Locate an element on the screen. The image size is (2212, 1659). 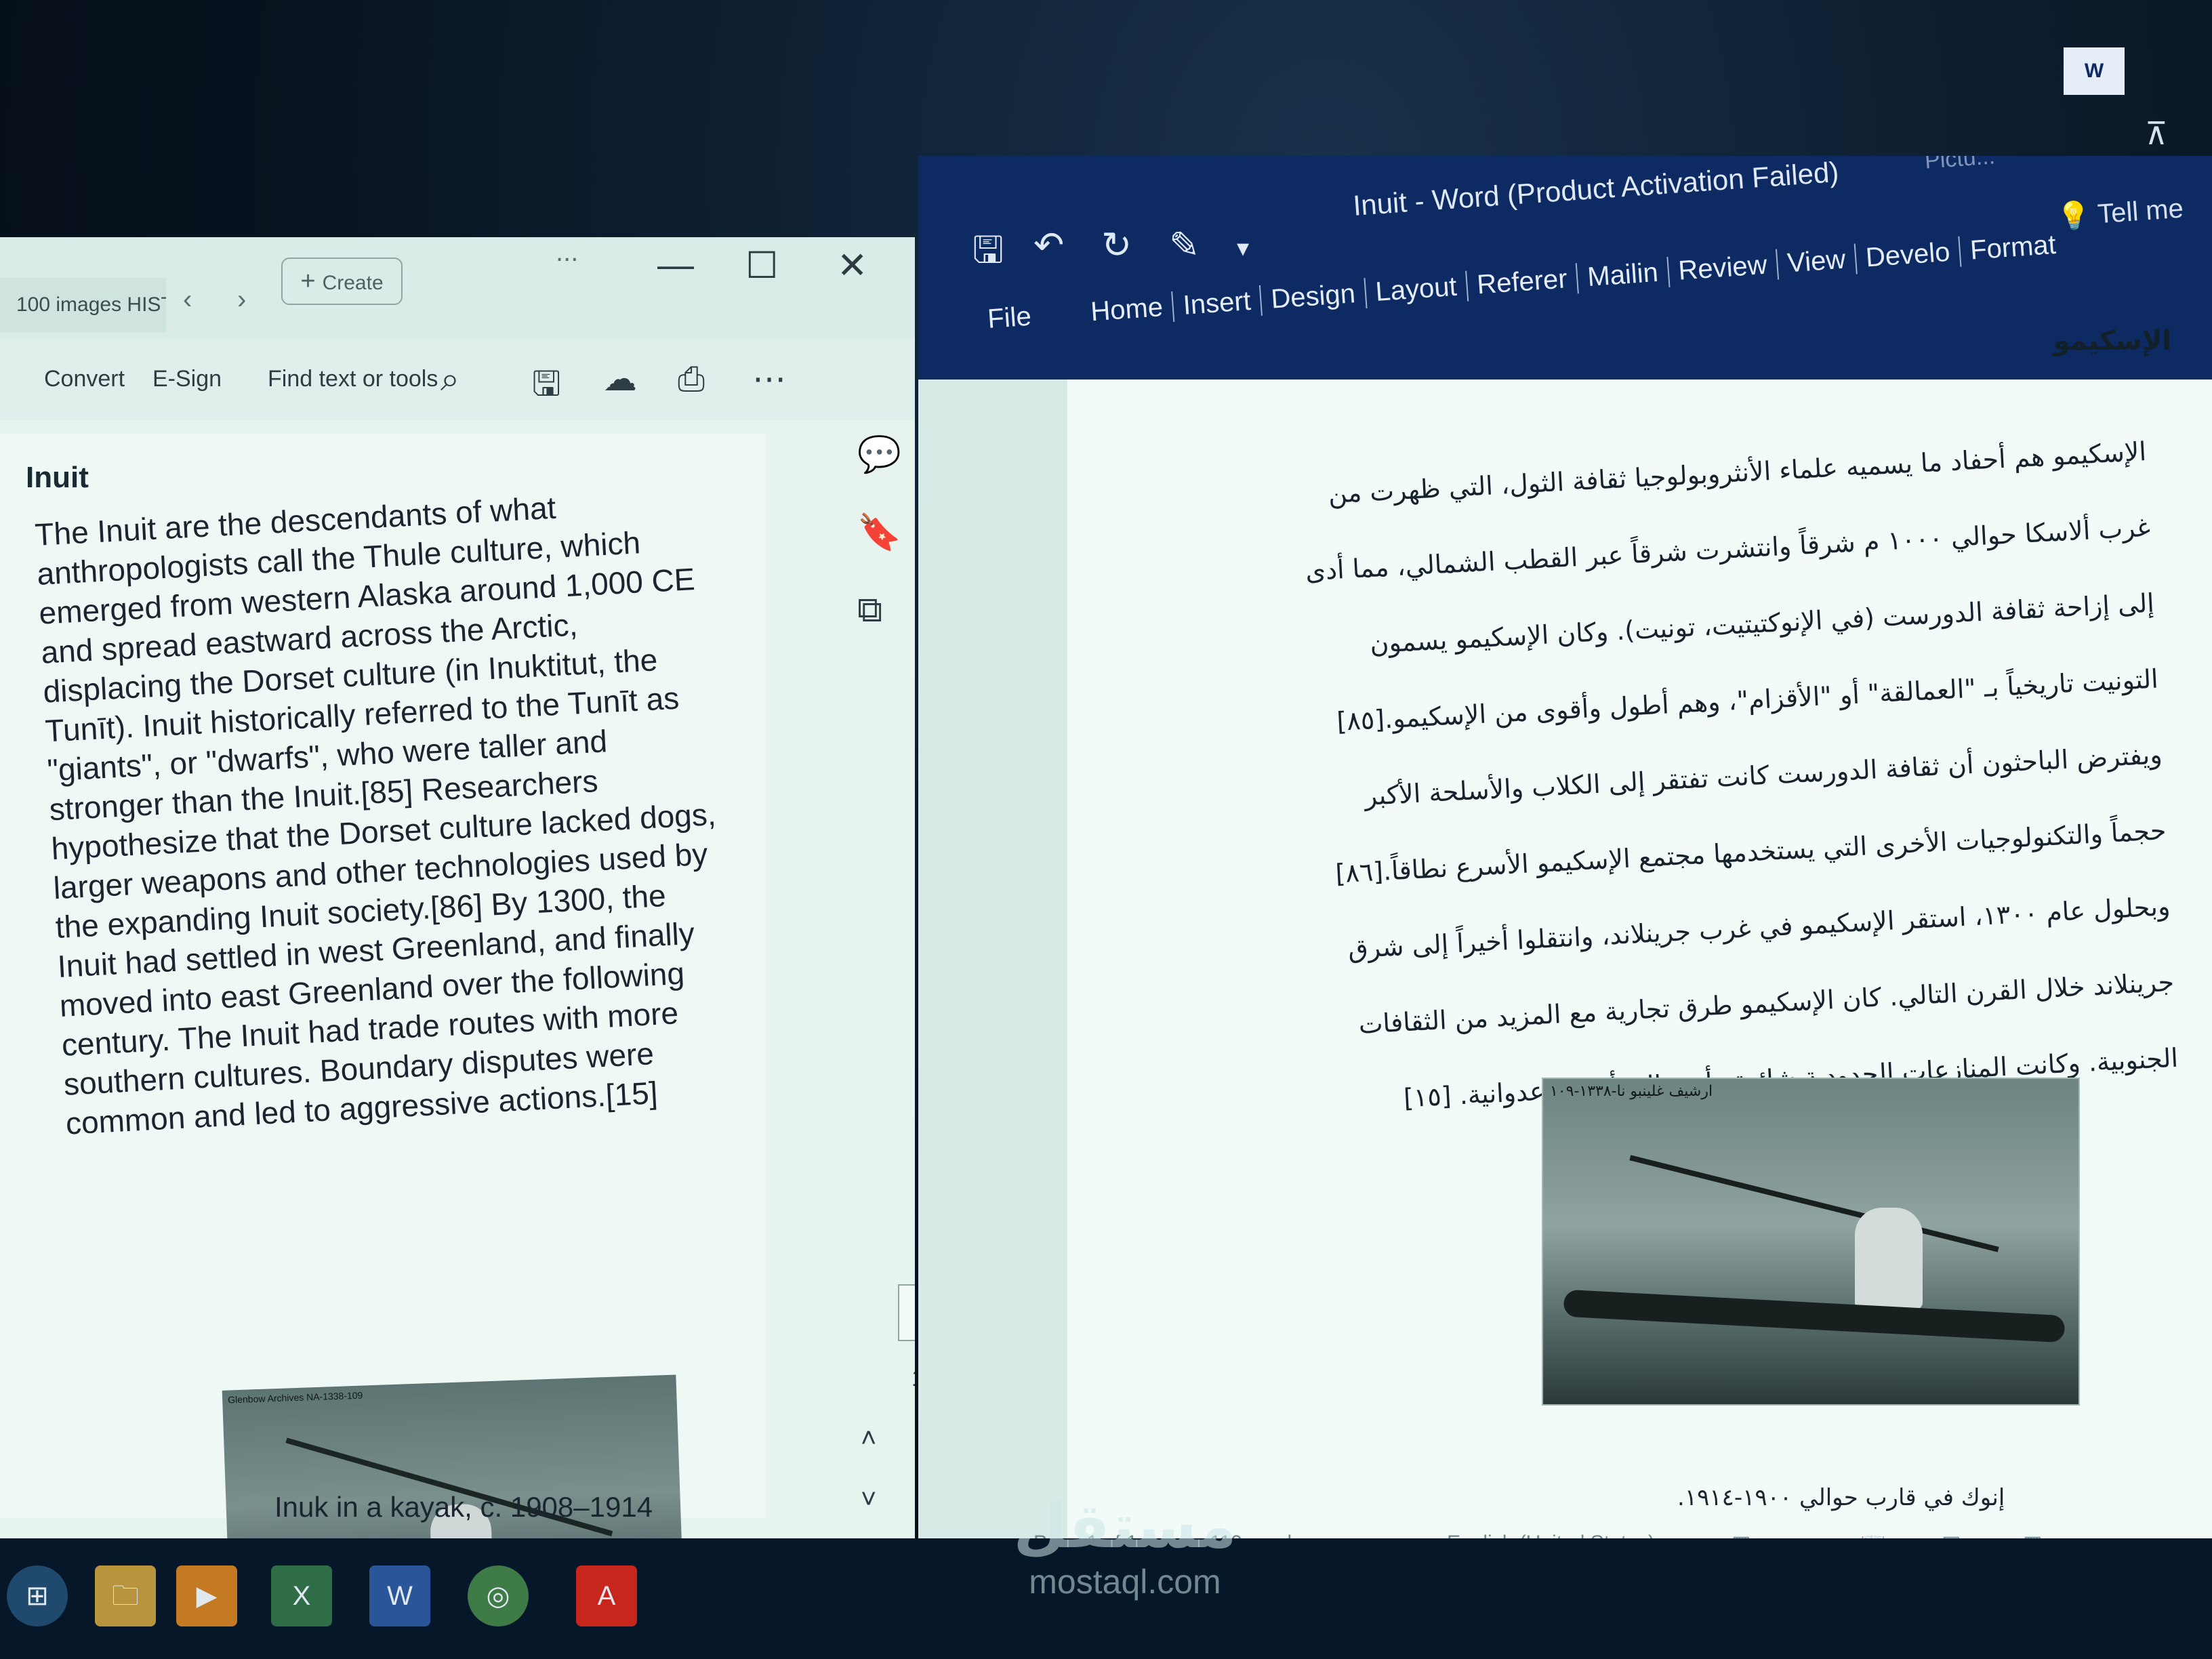
esign-button: E-Sign is located at coordinates (187, 379).